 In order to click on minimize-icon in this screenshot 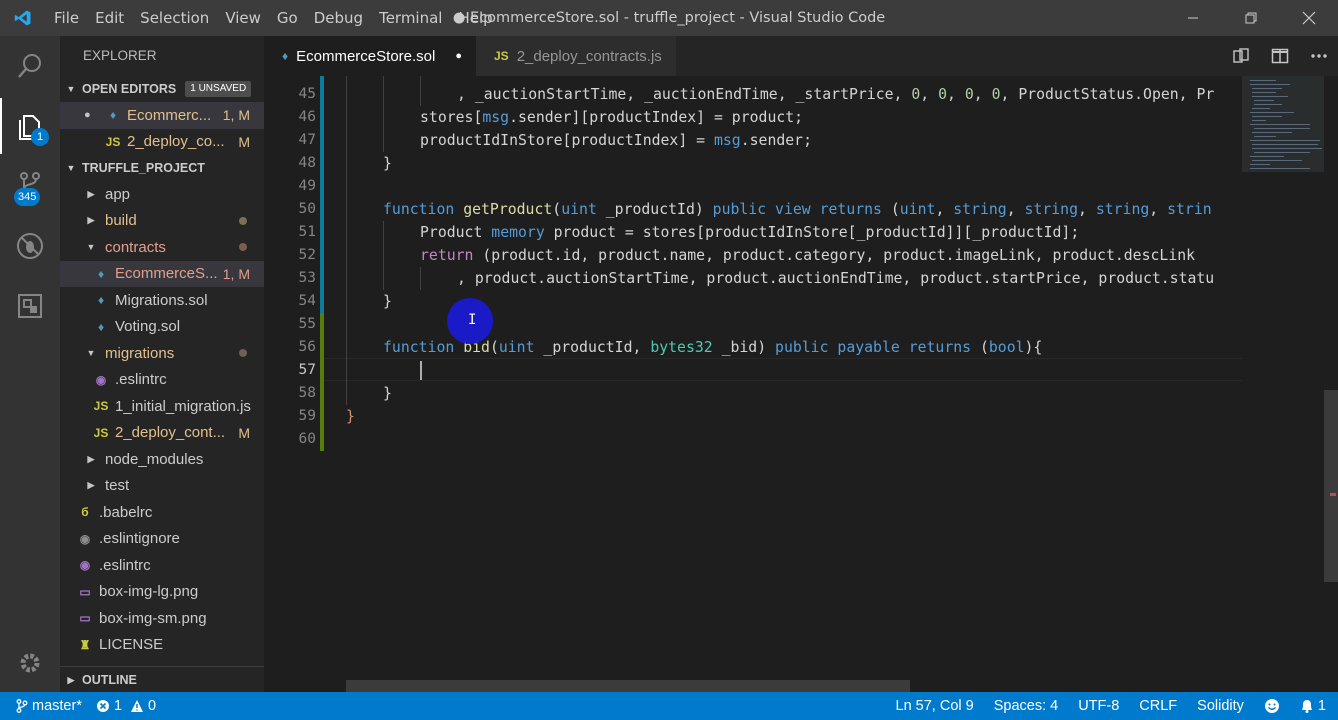, I will do `click(1193, 18)`.